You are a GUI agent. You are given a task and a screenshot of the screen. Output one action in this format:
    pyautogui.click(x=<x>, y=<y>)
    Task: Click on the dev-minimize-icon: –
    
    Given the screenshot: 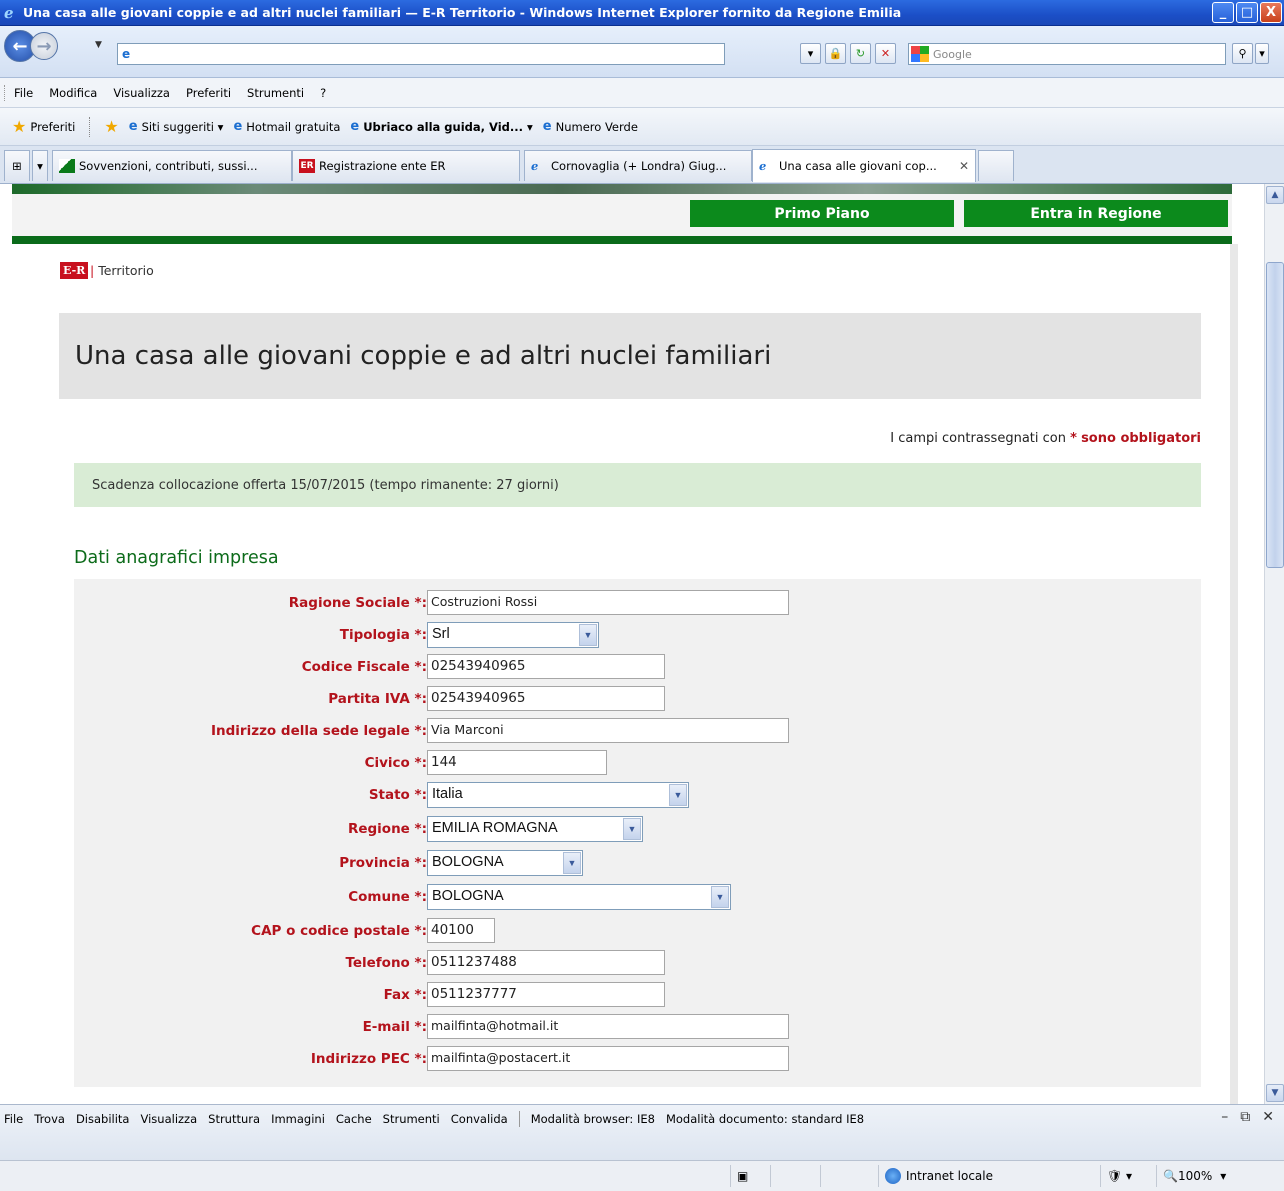 What is the action you would take?
    pyautogui.click(x=1224, y=1117)
    